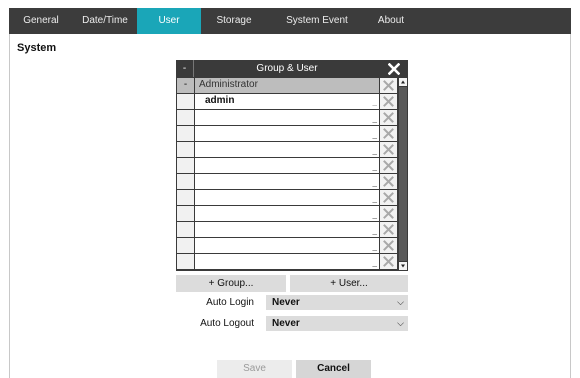  Describe the element at coordinates (337, 323) in the screenshot. I see `auto-logout-select: Never ⌵` at that location.